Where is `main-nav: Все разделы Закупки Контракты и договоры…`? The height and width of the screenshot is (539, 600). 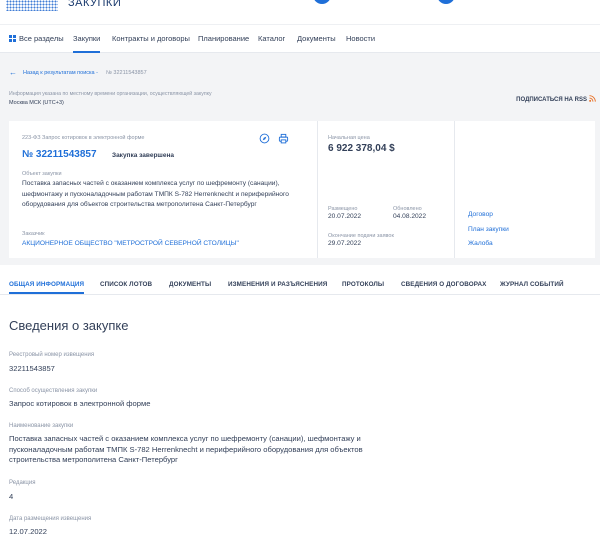
main-nav: Все разделы Закупки Контракты и договоры… is located at coordinates (300, 38).